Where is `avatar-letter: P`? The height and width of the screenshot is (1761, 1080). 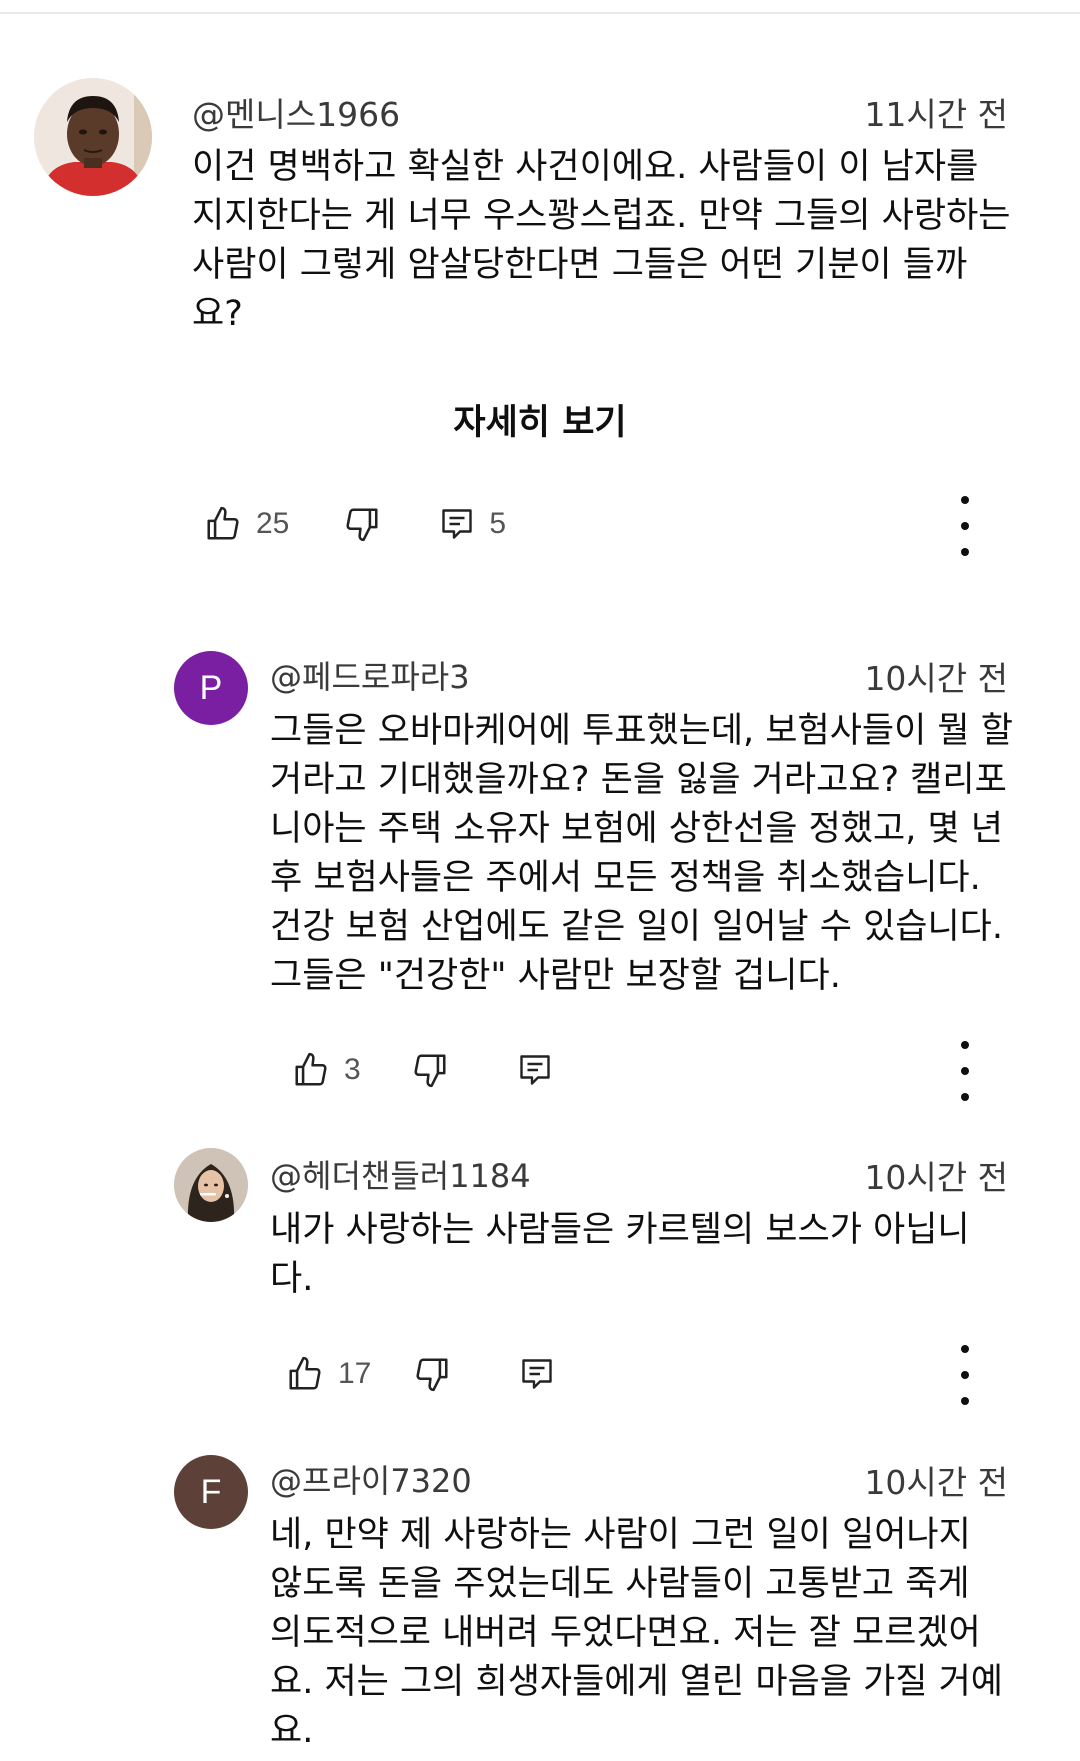
avatar-letter: P is located at coordinates (211, 687).